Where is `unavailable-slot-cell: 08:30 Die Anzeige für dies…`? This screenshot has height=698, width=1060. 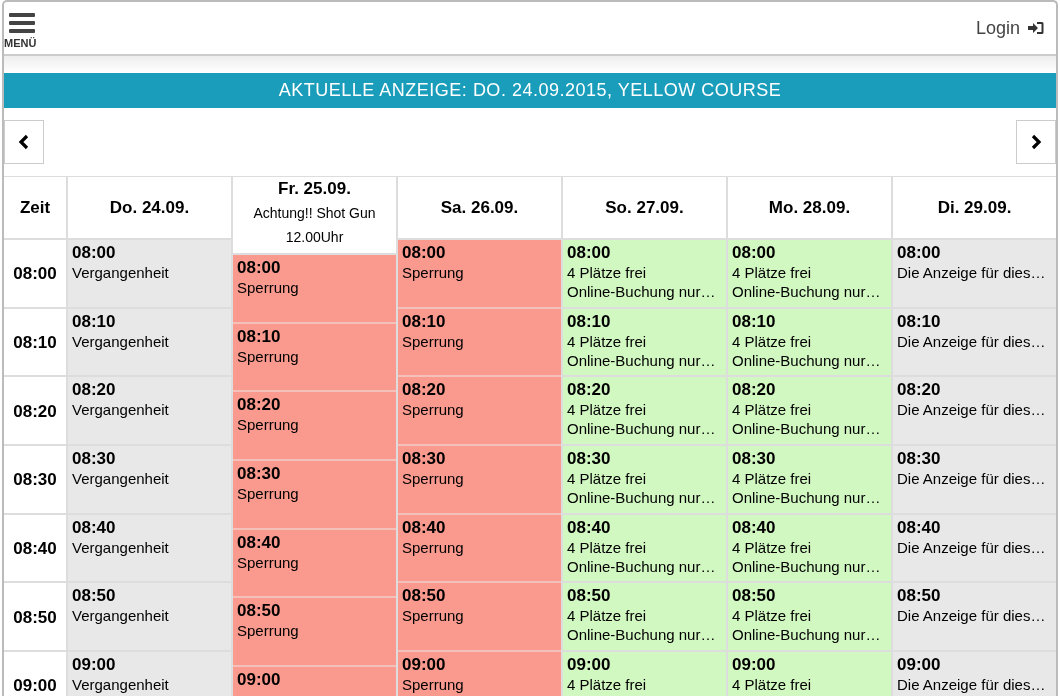
unavailable-slot-cell: 08:30 Die Anzeige für dies… is located at coordinates (974, 480).